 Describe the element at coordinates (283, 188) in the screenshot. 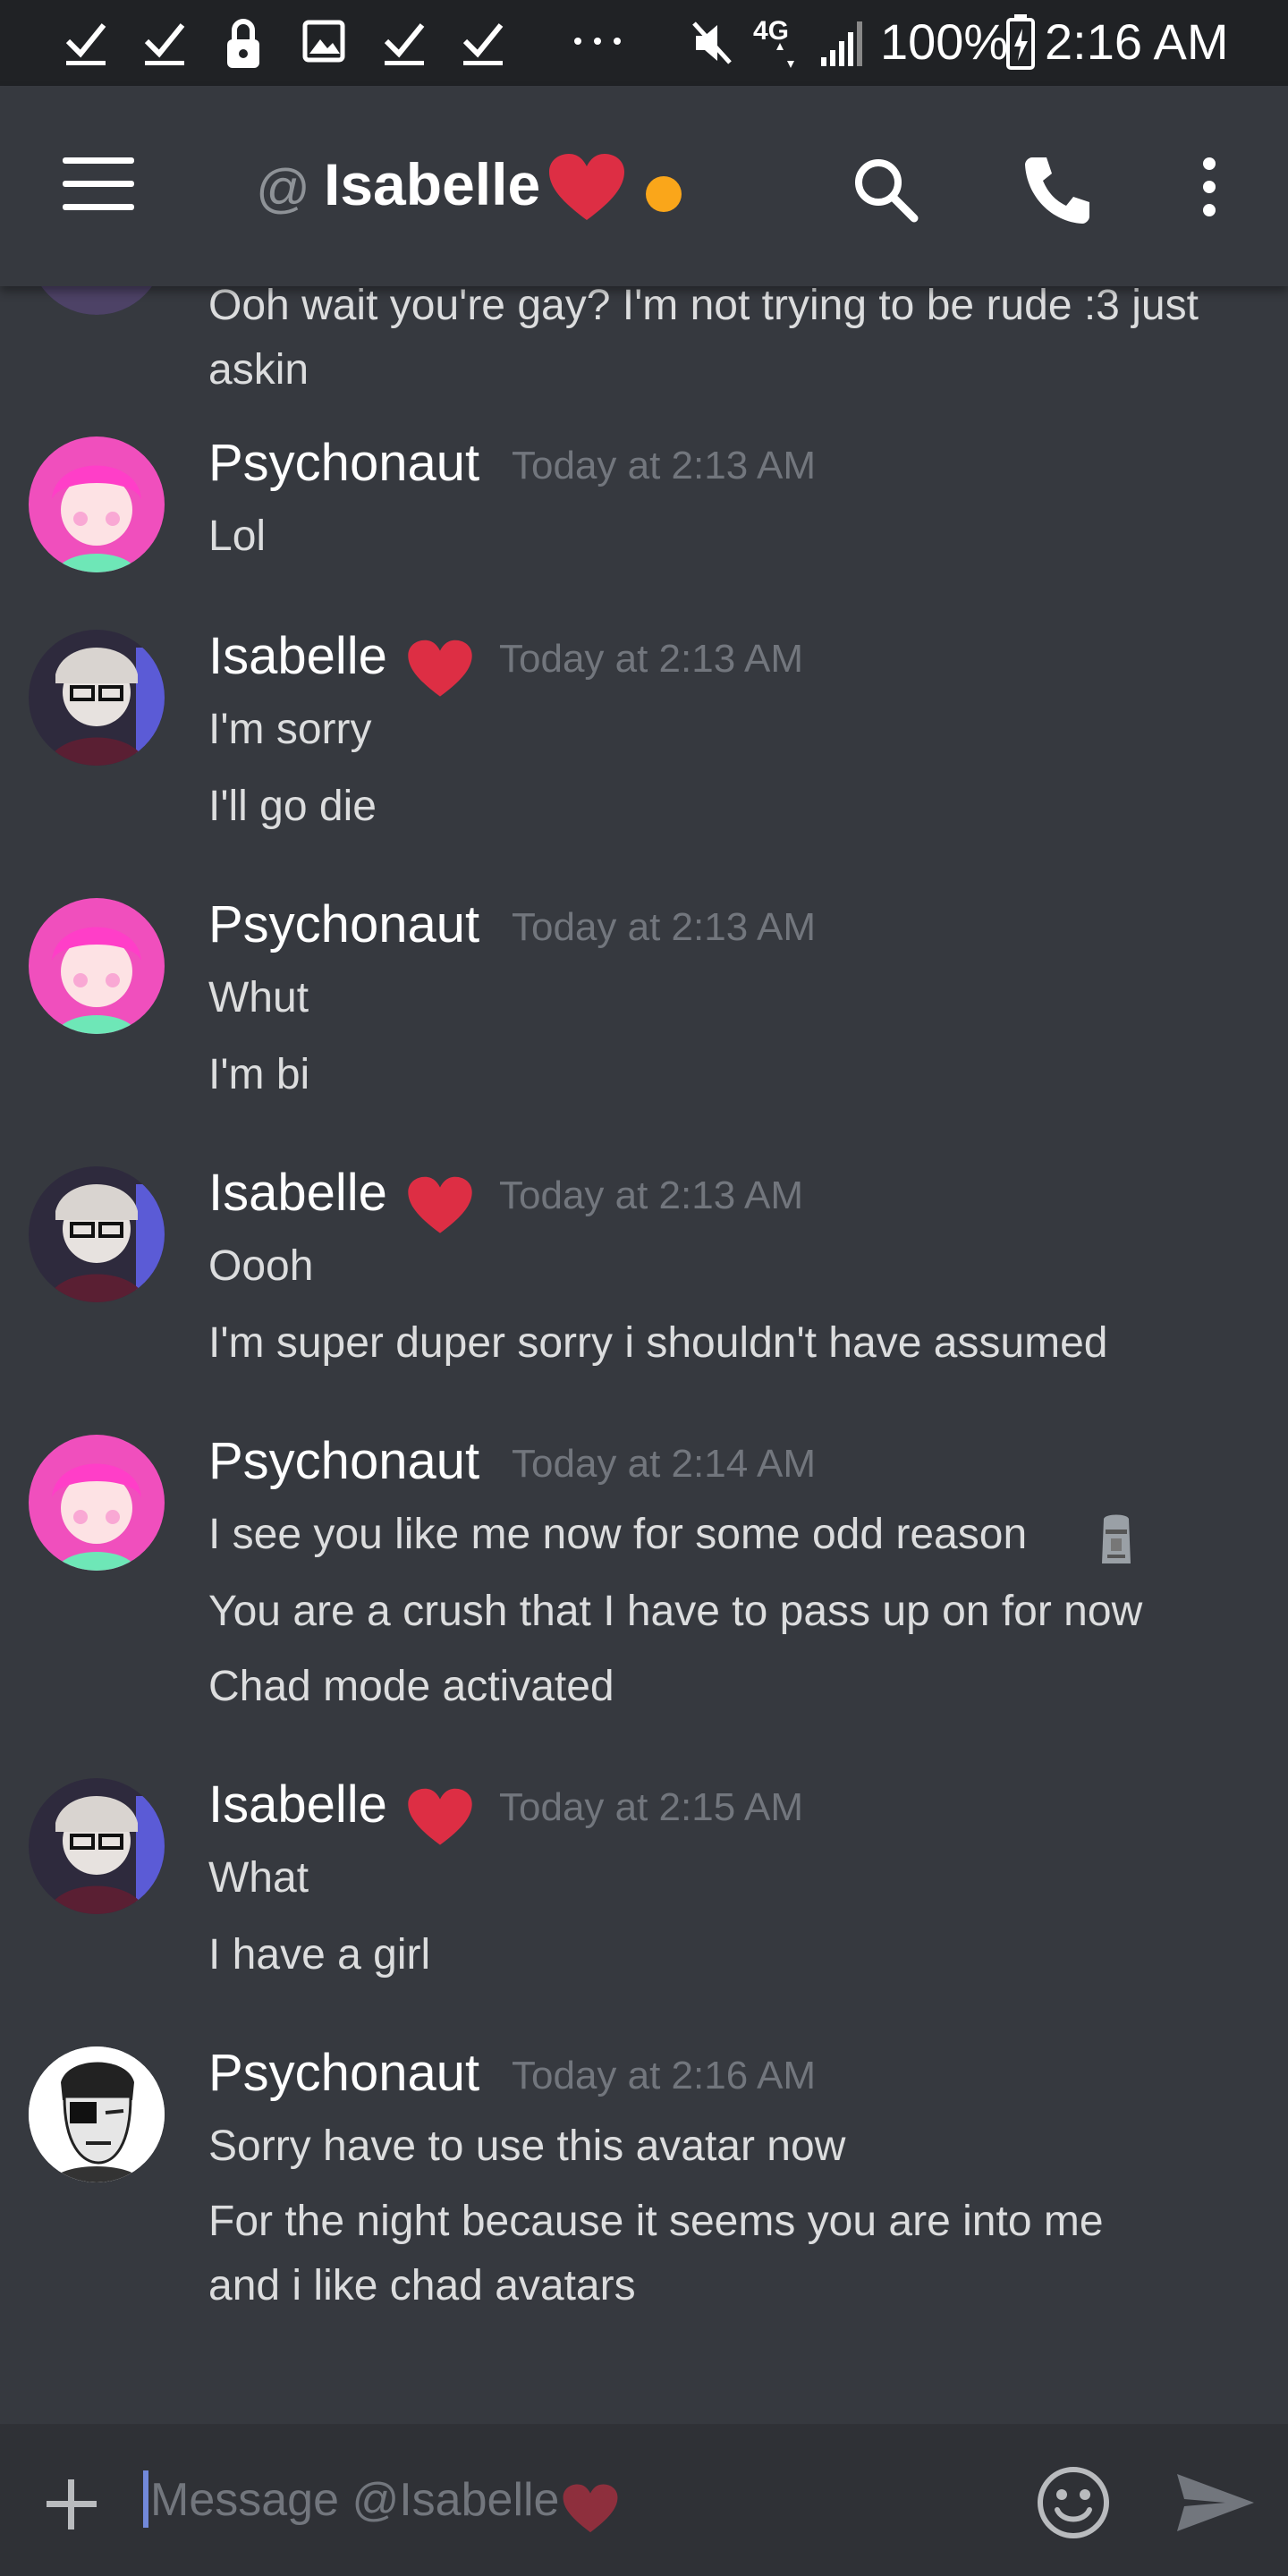

I see `dm-at-symbol: @` at that location.